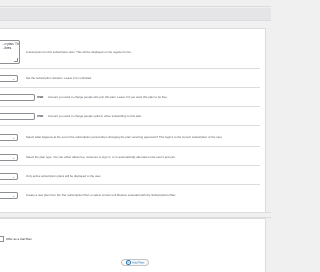  Describe the element at coordinates (7, 48) in the screenshot. I see `description-value-line: ...lives.` at that location.